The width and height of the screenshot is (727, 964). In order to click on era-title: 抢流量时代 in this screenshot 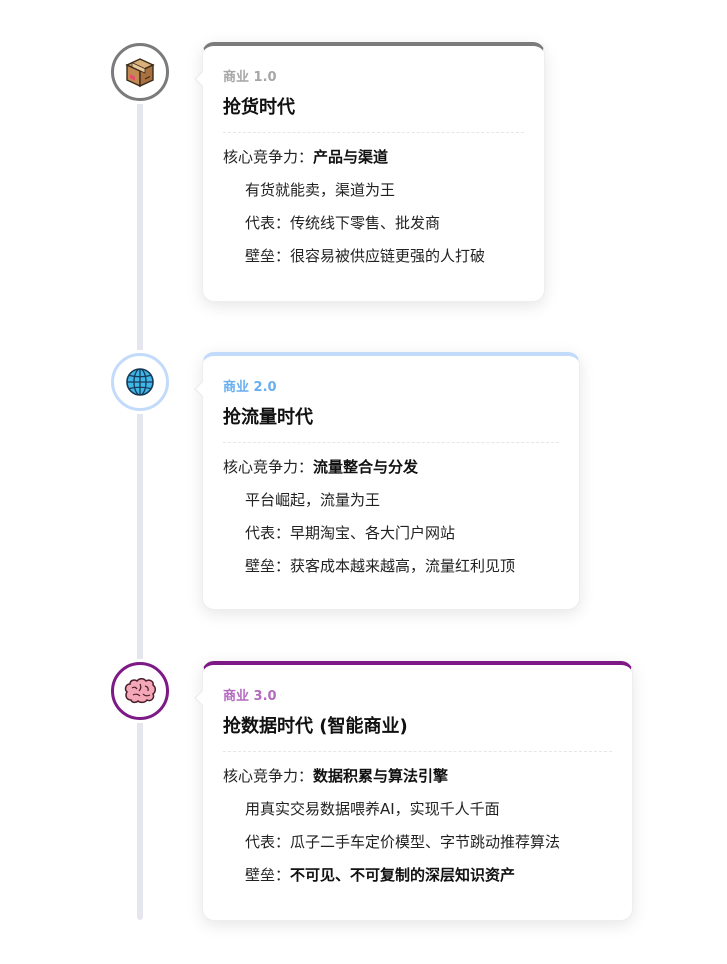, I will do `click(391, 424)`.